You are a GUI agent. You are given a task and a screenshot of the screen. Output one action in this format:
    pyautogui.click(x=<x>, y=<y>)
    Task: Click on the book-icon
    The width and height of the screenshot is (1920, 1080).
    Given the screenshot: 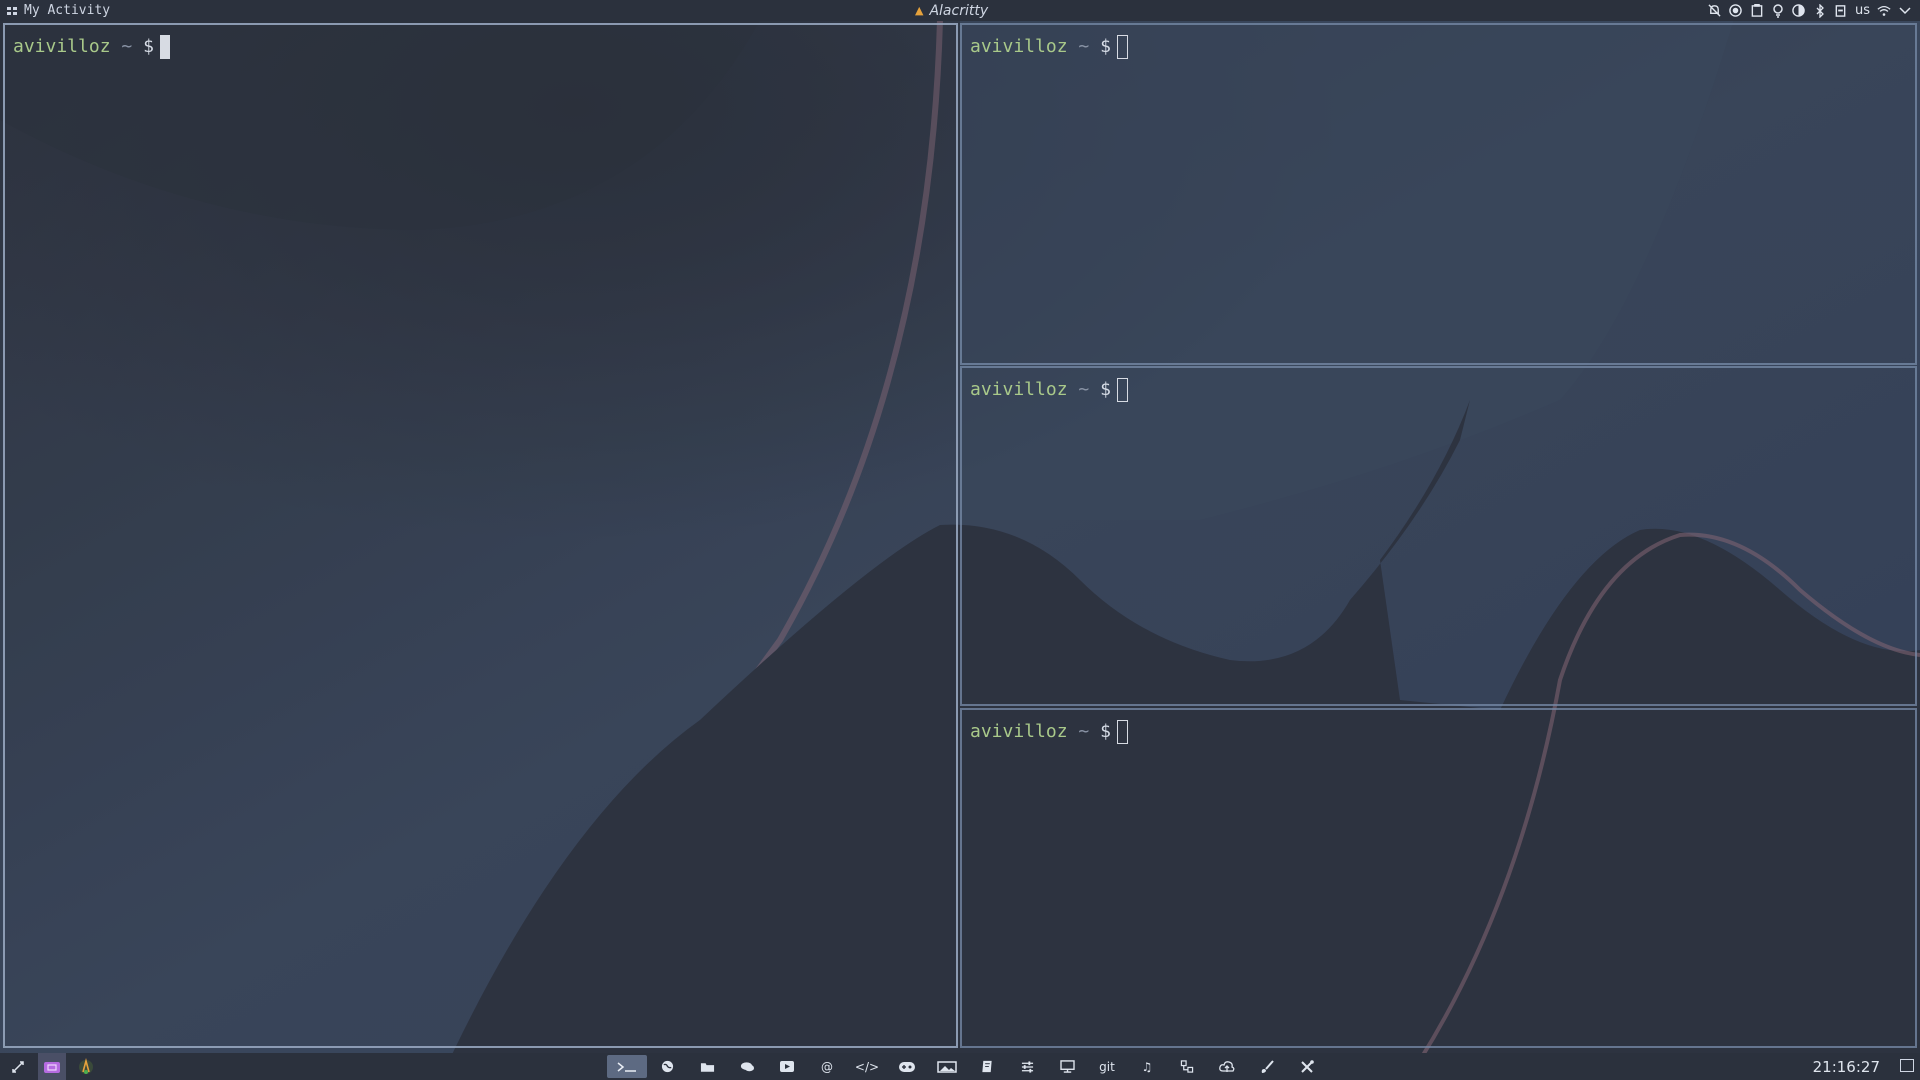 What is the action you would take?
    pyautogui.click(x=987, y=1066)
    